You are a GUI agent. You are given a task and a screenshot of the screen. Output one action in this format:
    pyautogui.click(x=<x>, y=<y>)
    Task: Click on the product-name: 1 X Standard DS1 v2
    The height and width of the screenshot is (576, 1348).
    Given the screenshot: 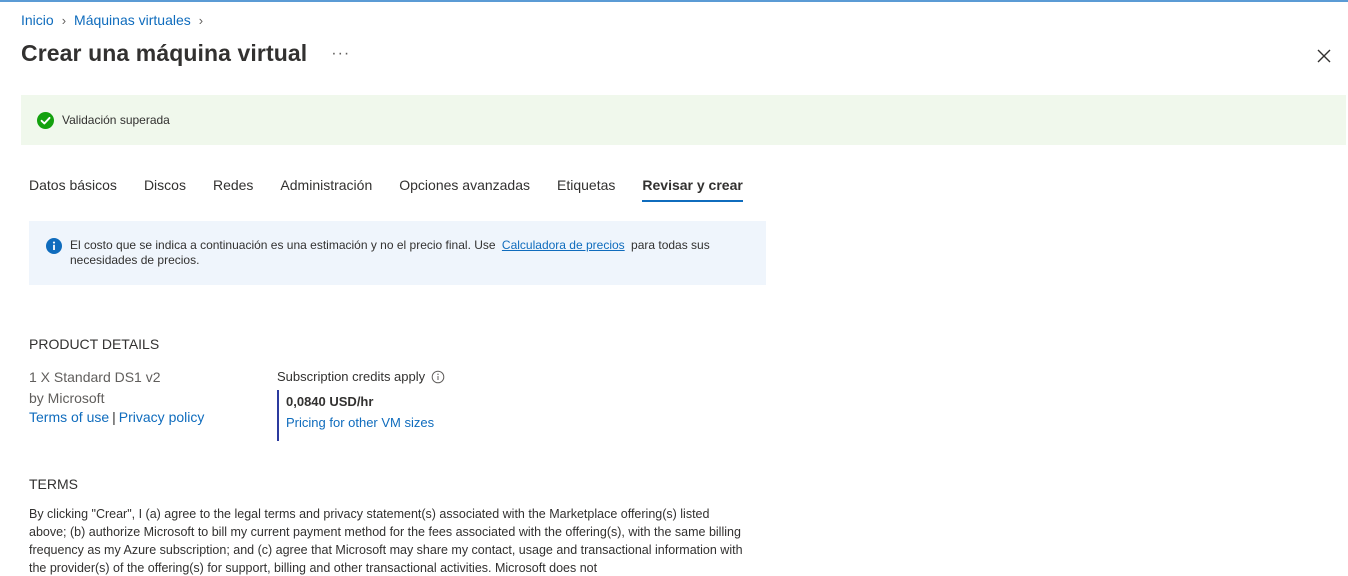 What is the action you would take?
    pyautogui.click(x=95, y=377)
    